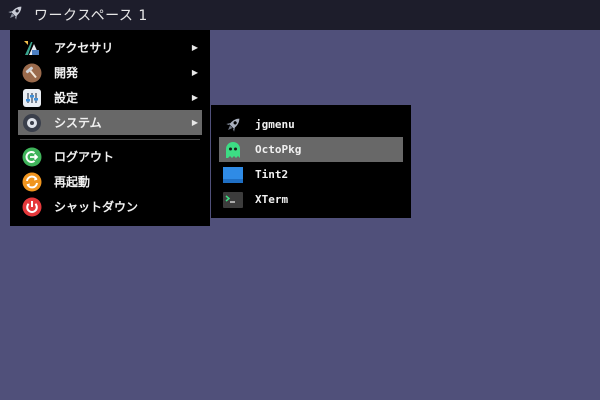  I want to click on menu-item-label: アクセサリ, so click(84, 48).